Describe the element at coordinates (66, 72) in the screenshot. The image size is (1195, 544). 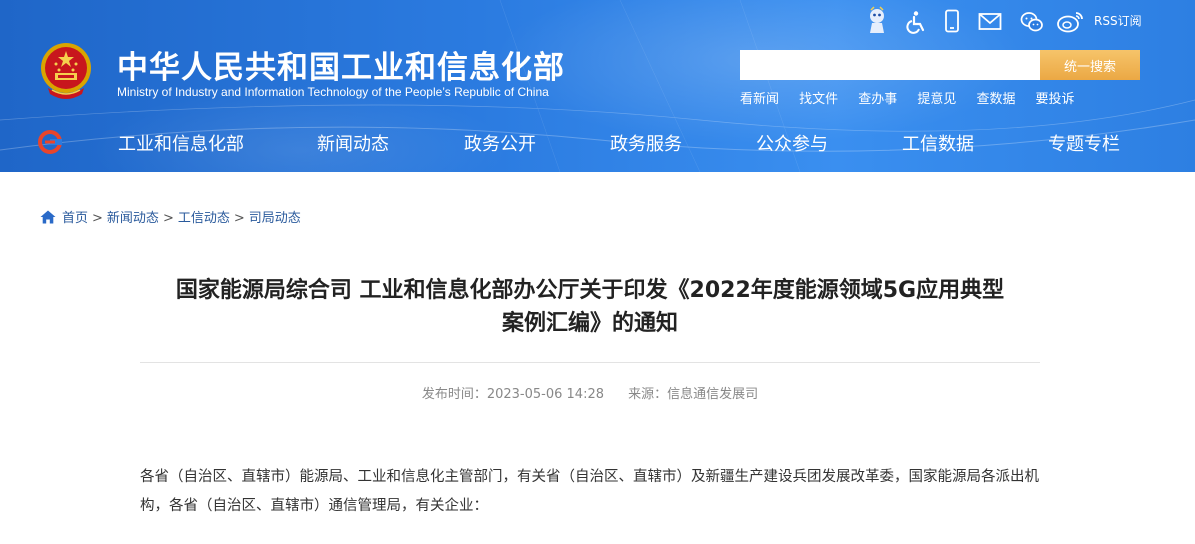
I see `national-emblem-icon` at that location.